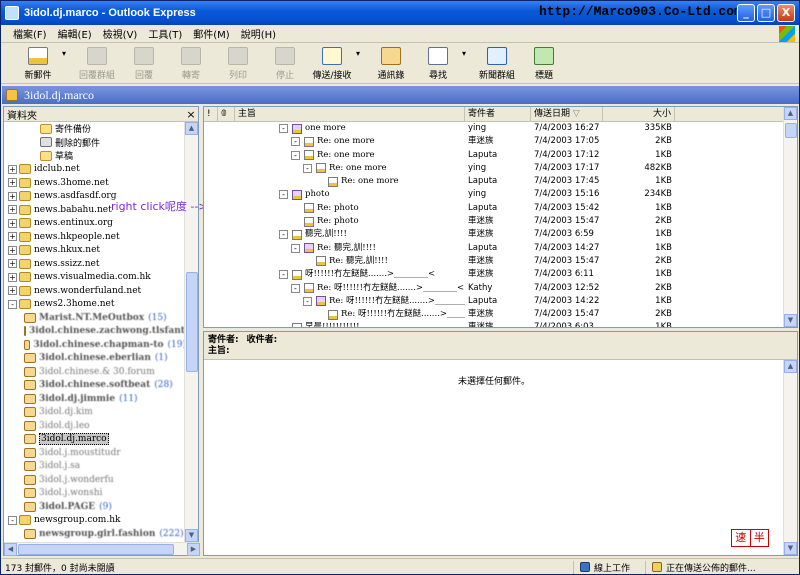 This screenshot has height=575, width=800. Describe the element at coordinates (750, 538) in the screenshot. I see `ime-indicator: 速 半` at that location.